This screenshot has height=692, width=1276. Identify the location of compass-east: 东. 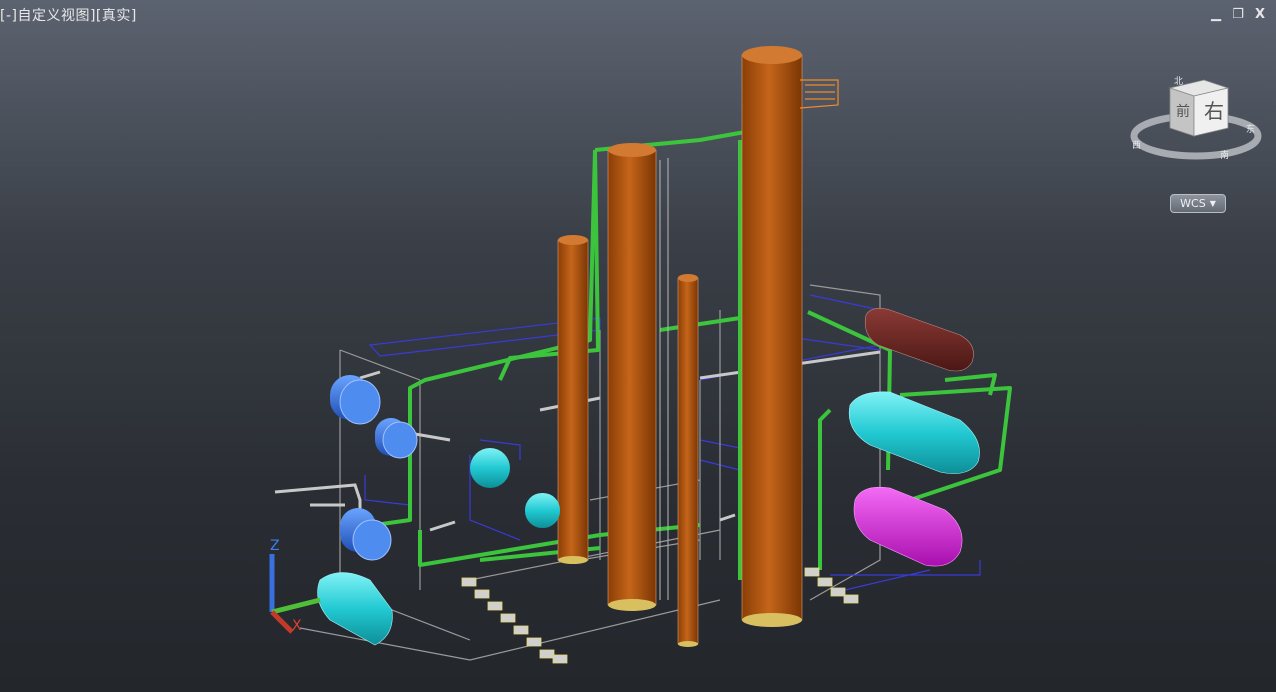
(1250, 129).